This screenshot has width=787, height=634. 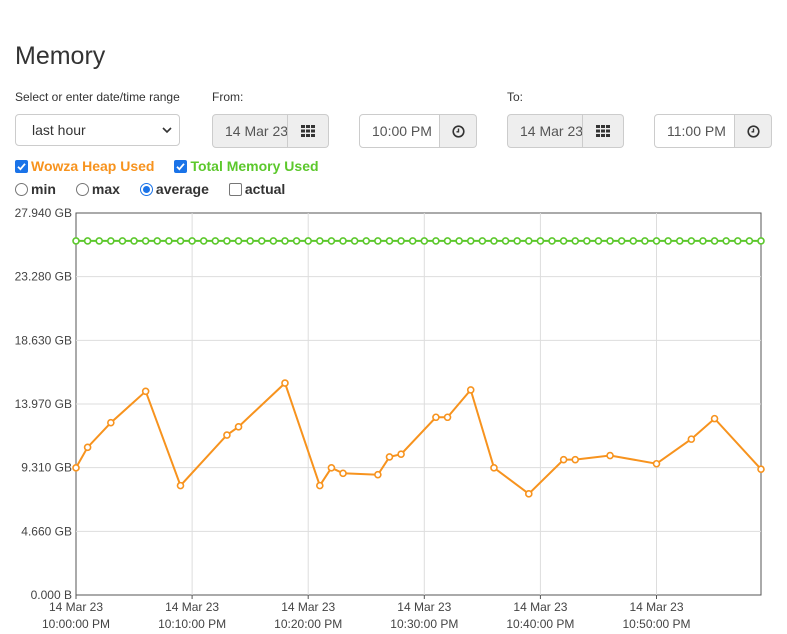 I want to click on series-toggles: Wowza Heap Used Total Memory Used, so click(x=177, y=166).